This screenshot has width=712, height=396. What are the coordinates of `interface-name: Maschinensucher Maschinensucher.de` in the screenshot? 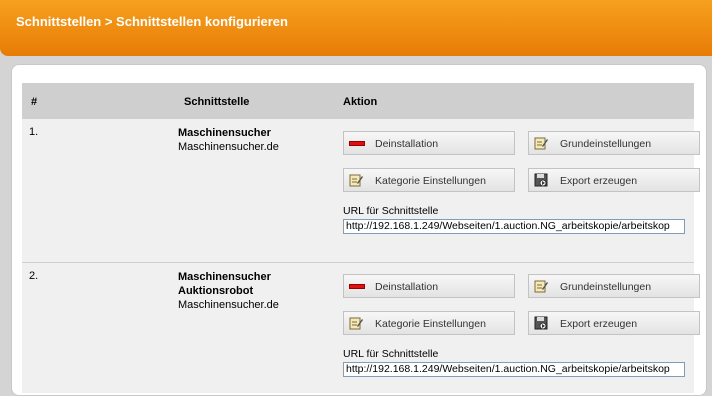 It's located at (228, 140).